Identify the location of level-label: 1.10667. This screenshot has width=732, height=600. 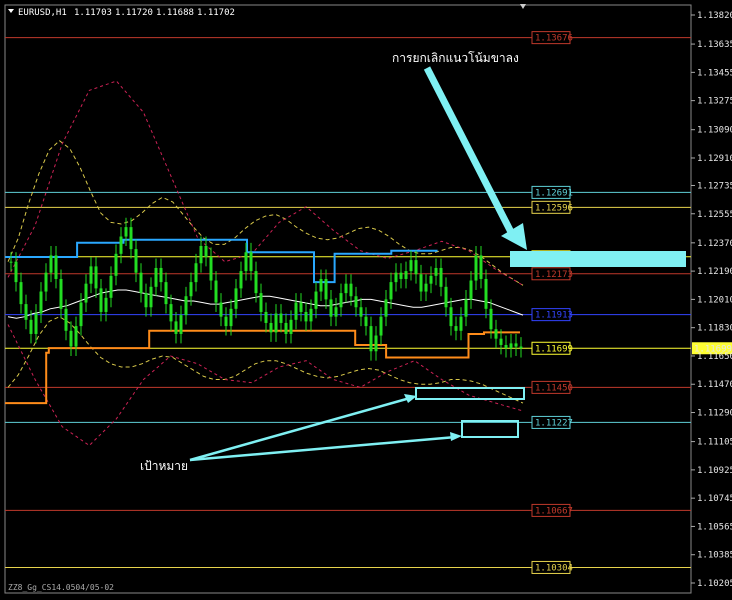
(554, 511).